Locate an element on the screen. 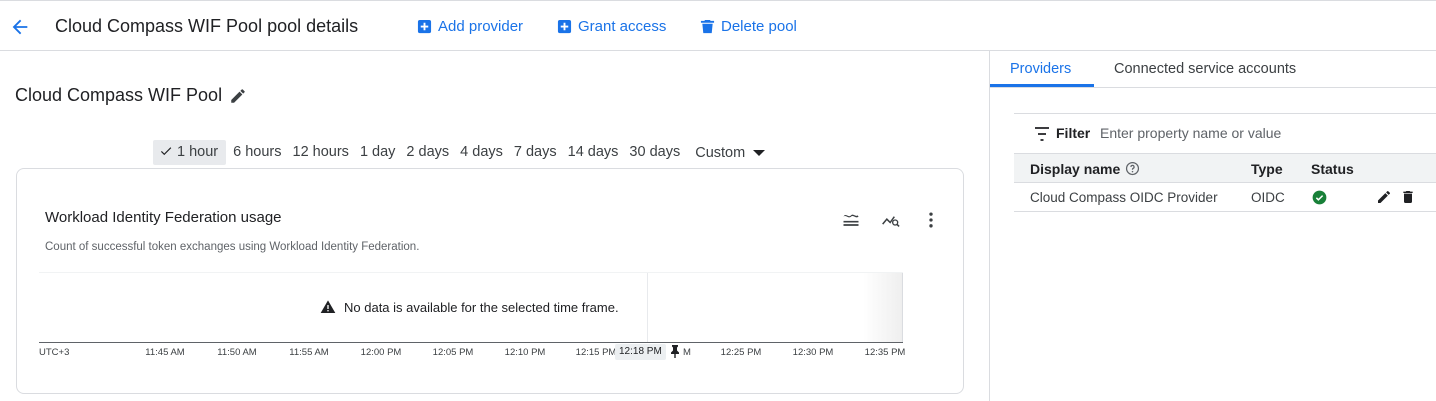  x-tick-label: 12:15 PM is located at coordinates (596, 352).